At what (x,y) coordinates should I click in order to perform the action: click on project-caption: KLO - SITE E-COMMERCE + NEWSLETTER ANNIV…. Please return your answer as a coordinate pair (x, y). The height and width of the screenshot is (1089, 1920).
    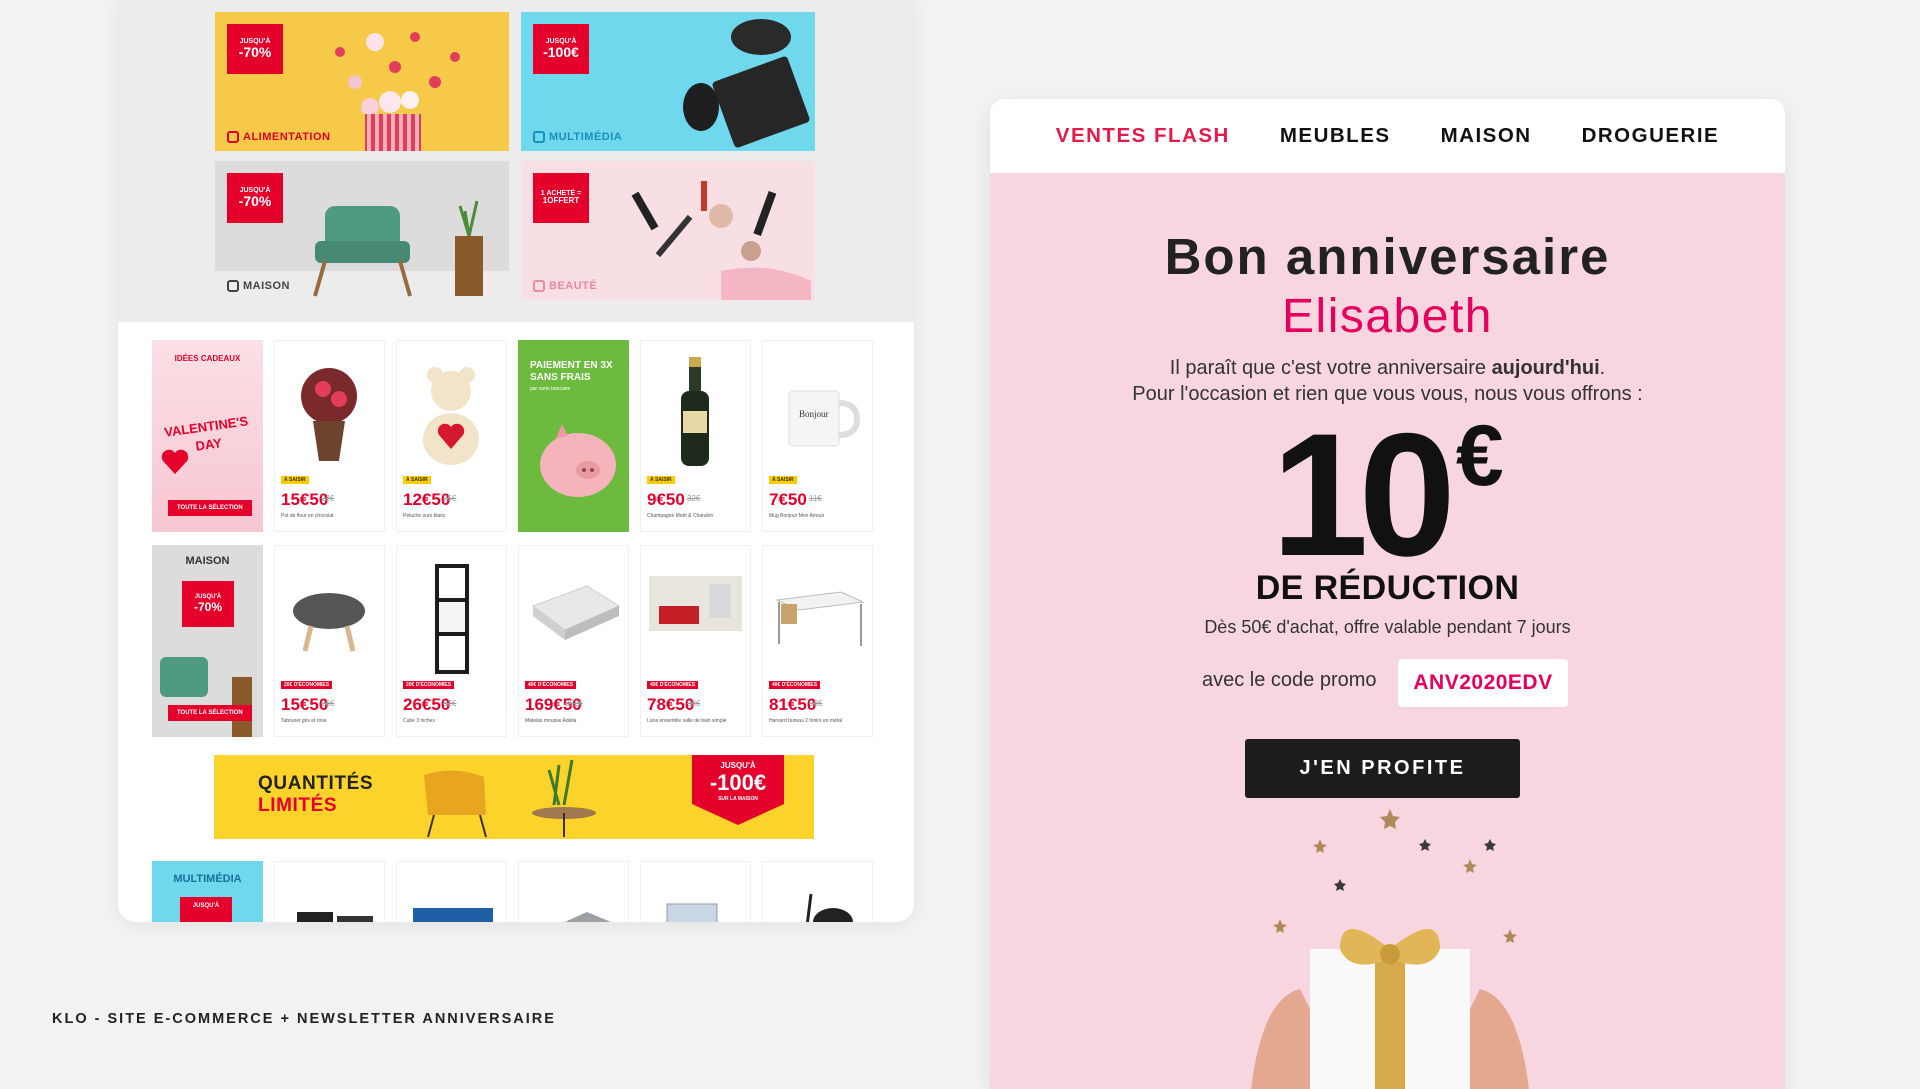
    Looking at the image, I should click on (304, 1019).